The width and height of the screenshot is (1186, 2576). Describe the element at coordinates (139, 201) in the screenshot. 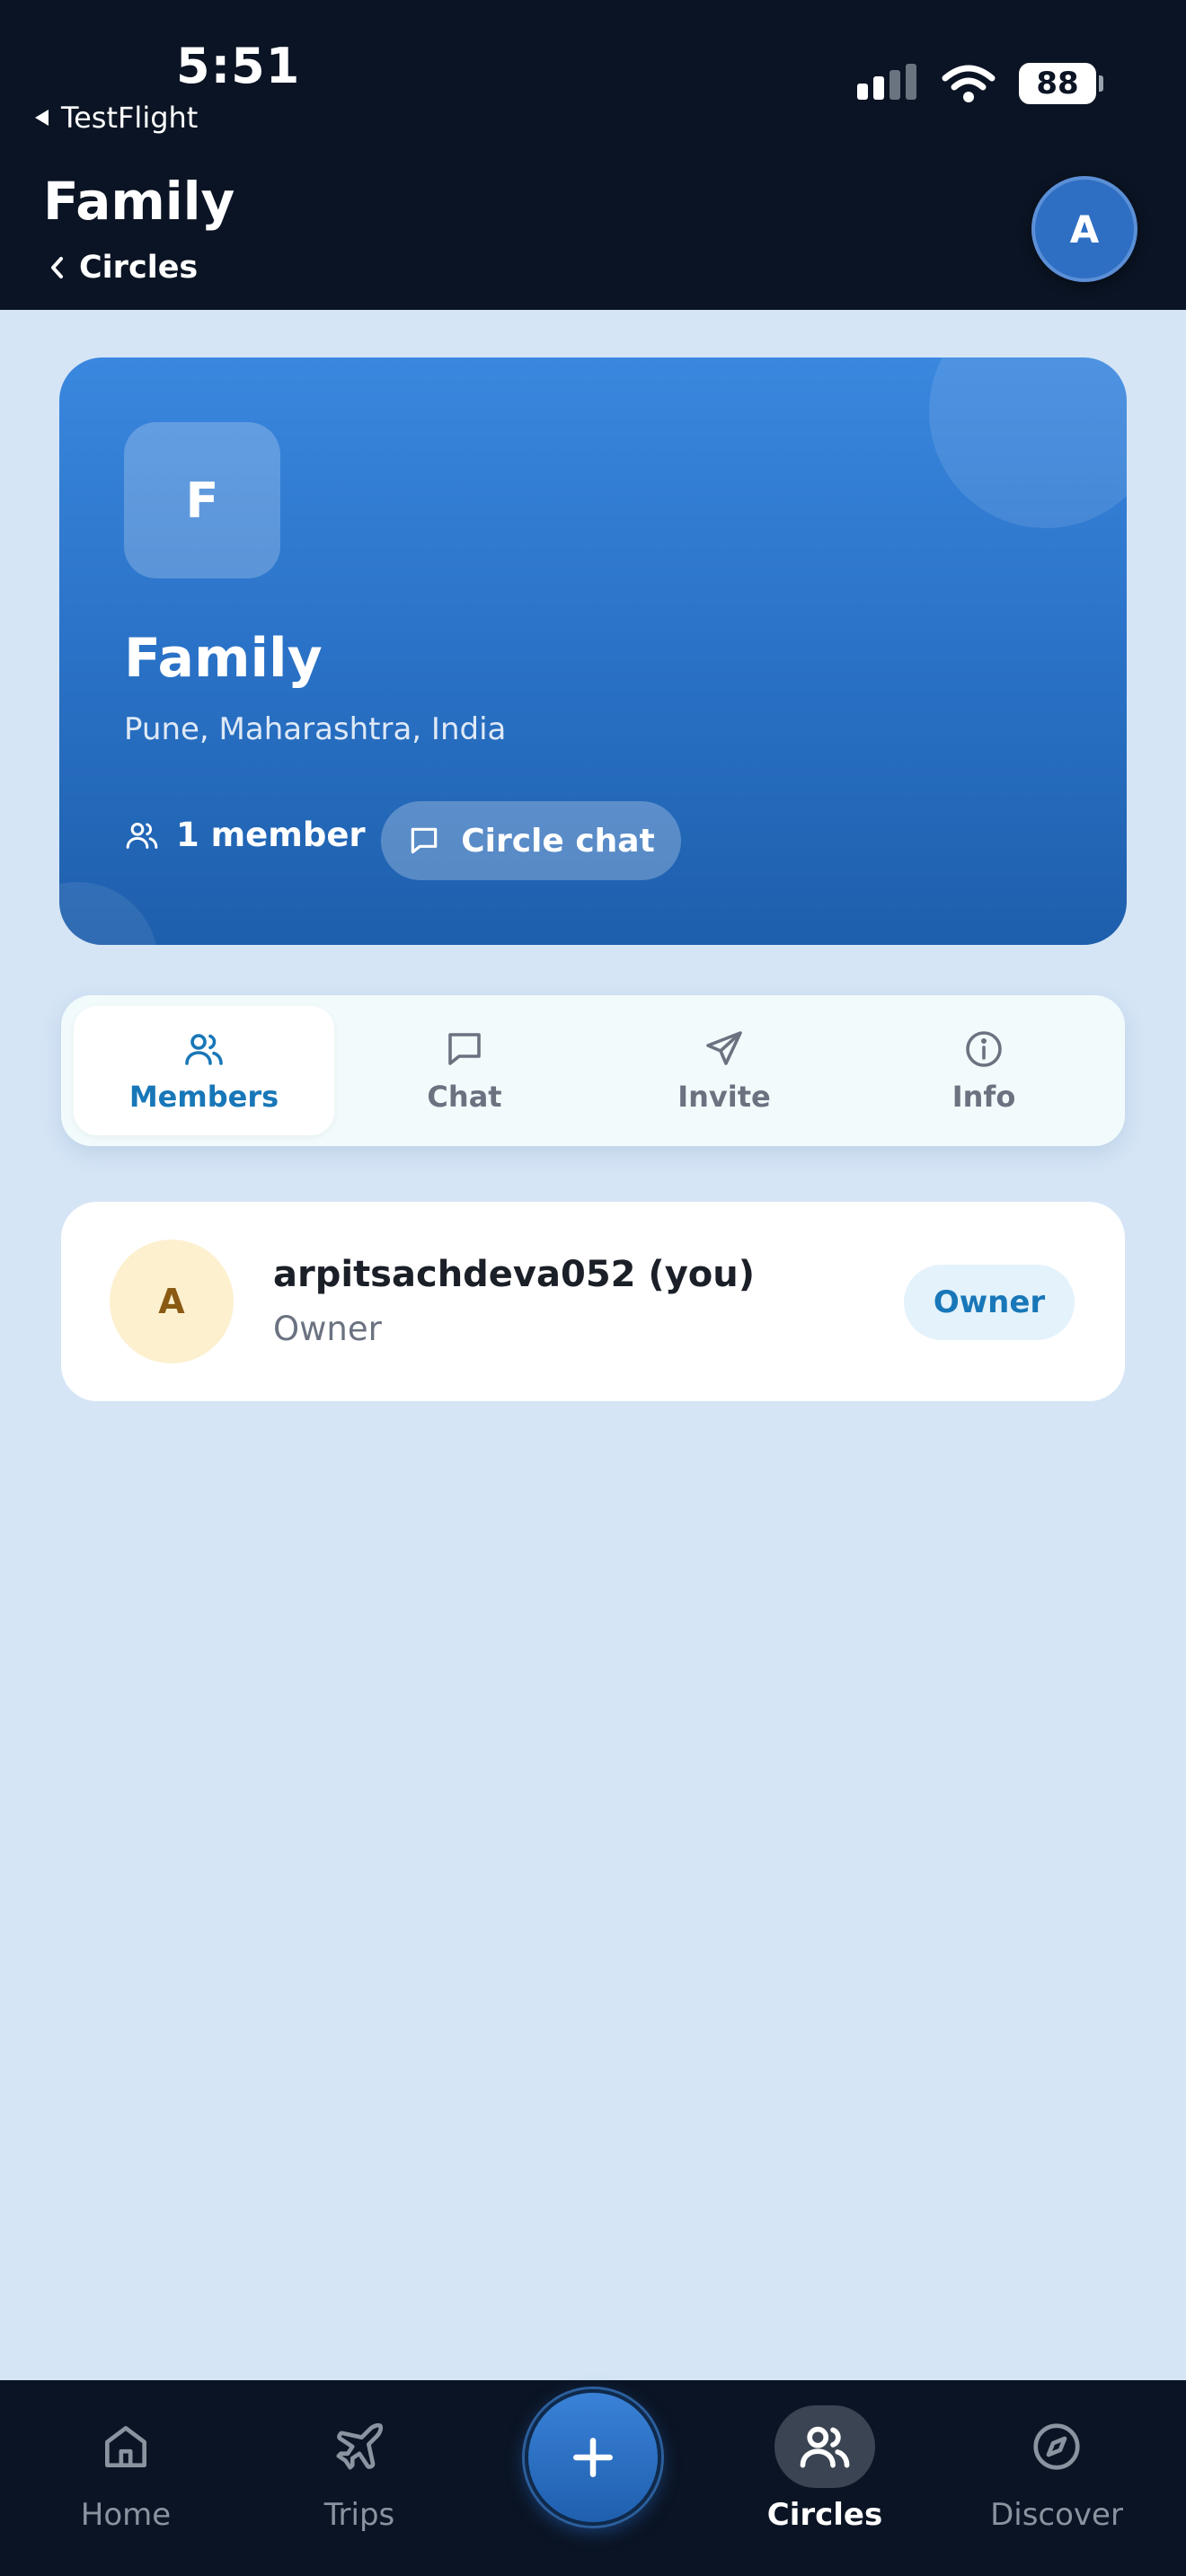

I see `page-title: Family` at that location.